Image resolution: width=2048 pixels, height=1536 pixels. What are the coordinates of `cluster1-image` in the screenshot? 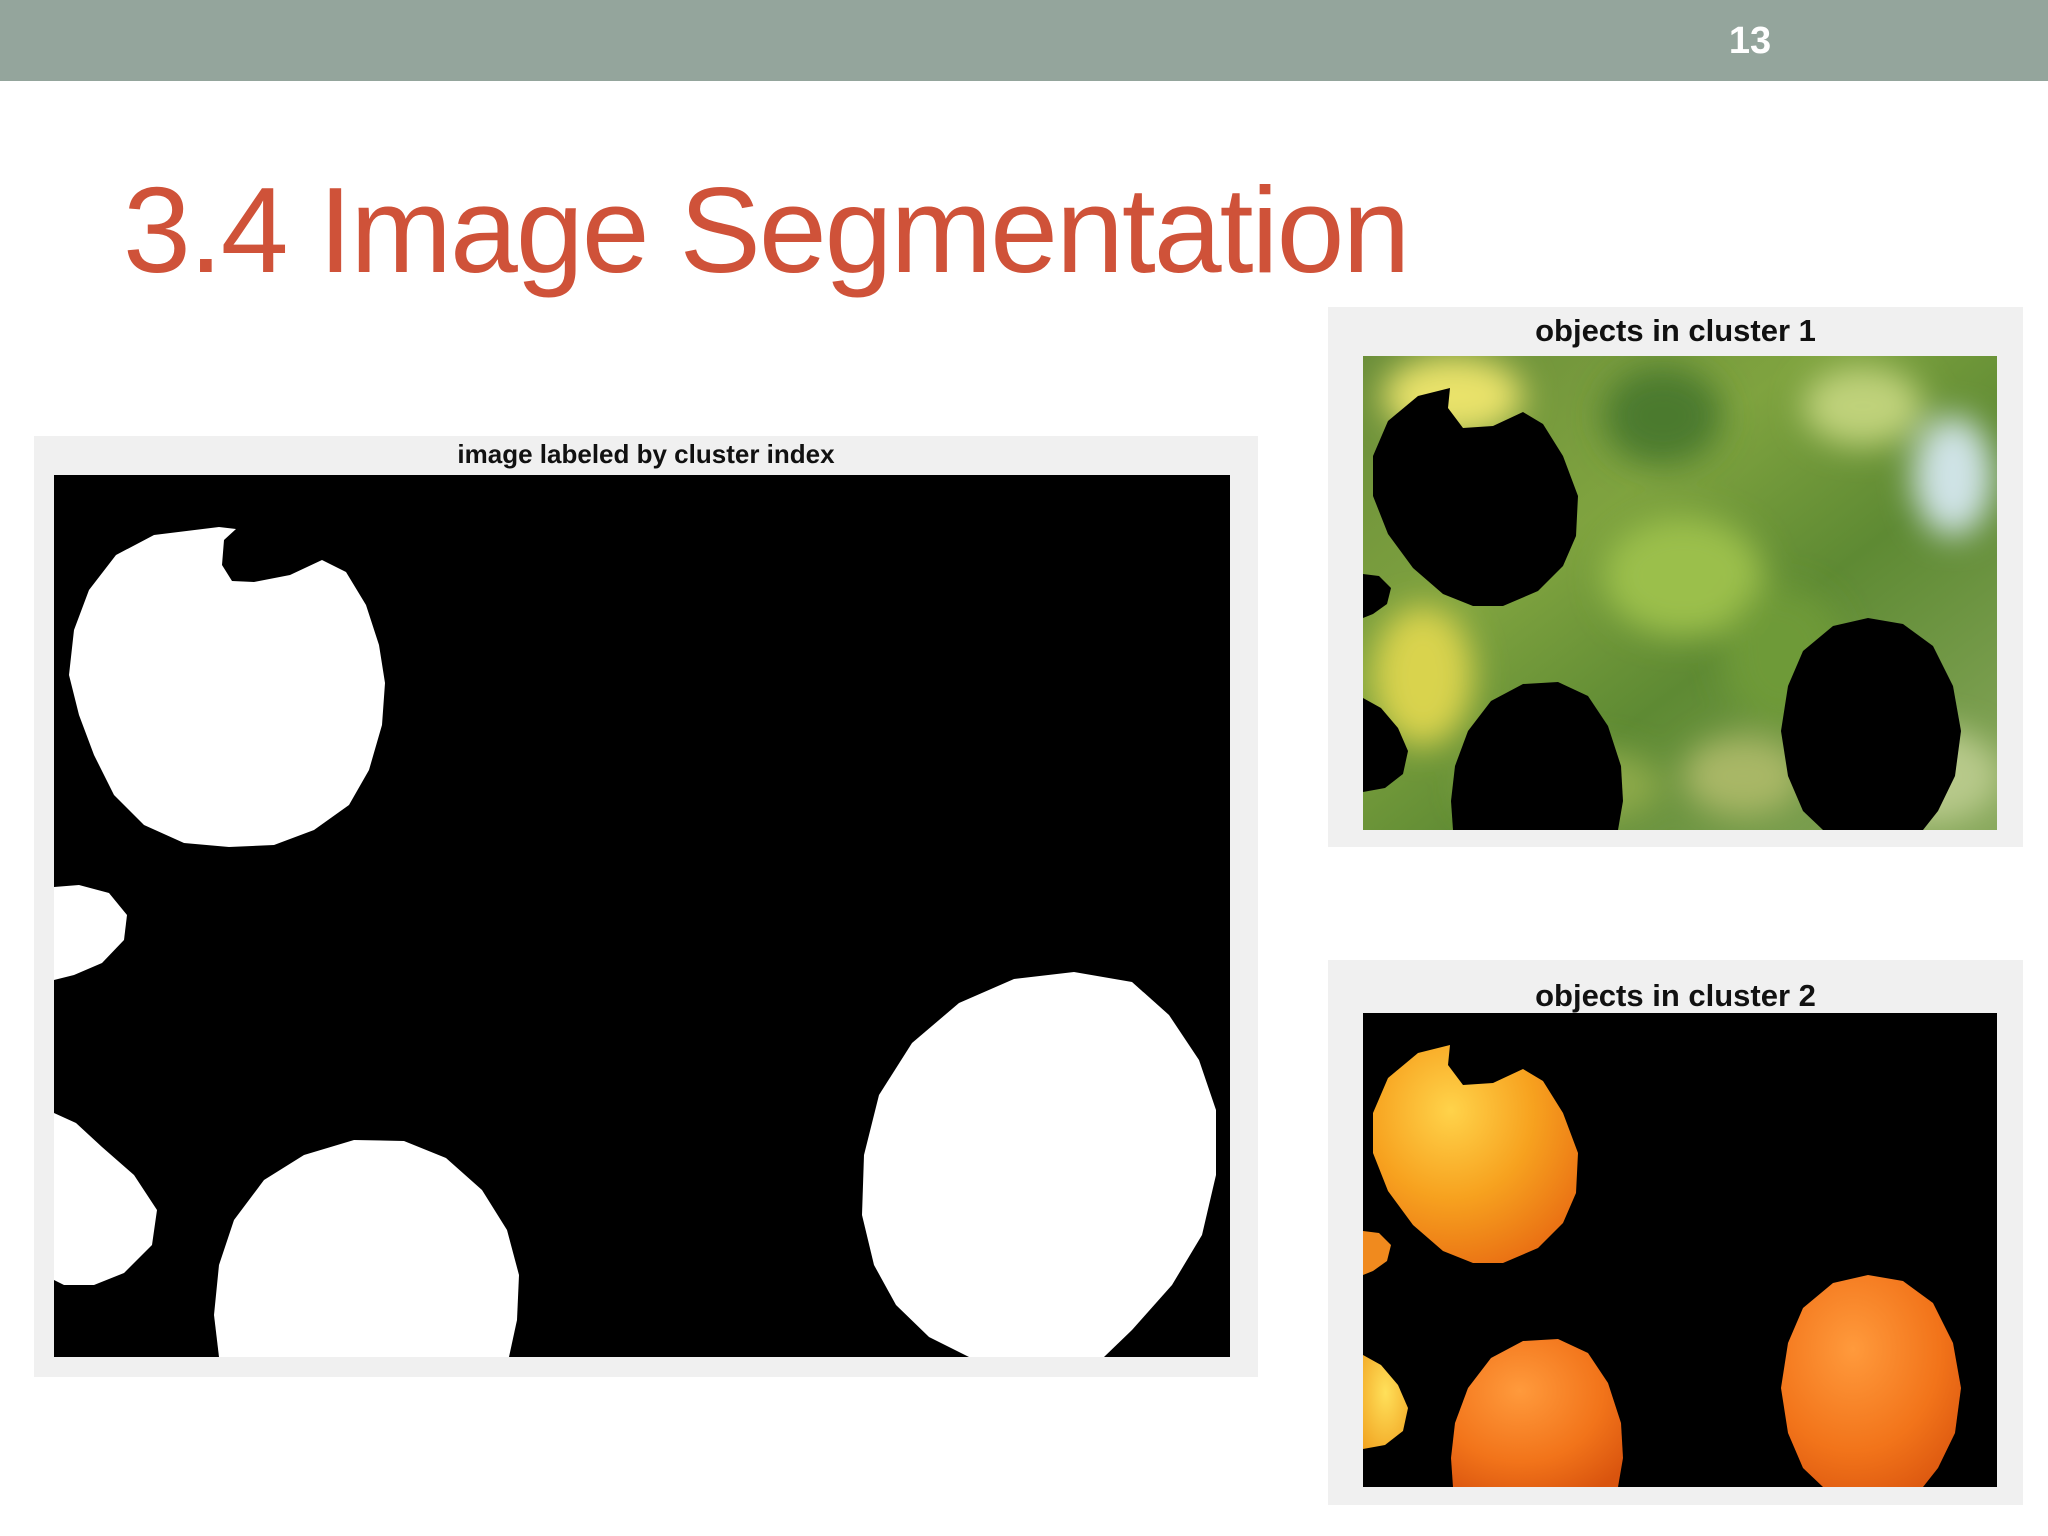 It's located at (1680, 593).